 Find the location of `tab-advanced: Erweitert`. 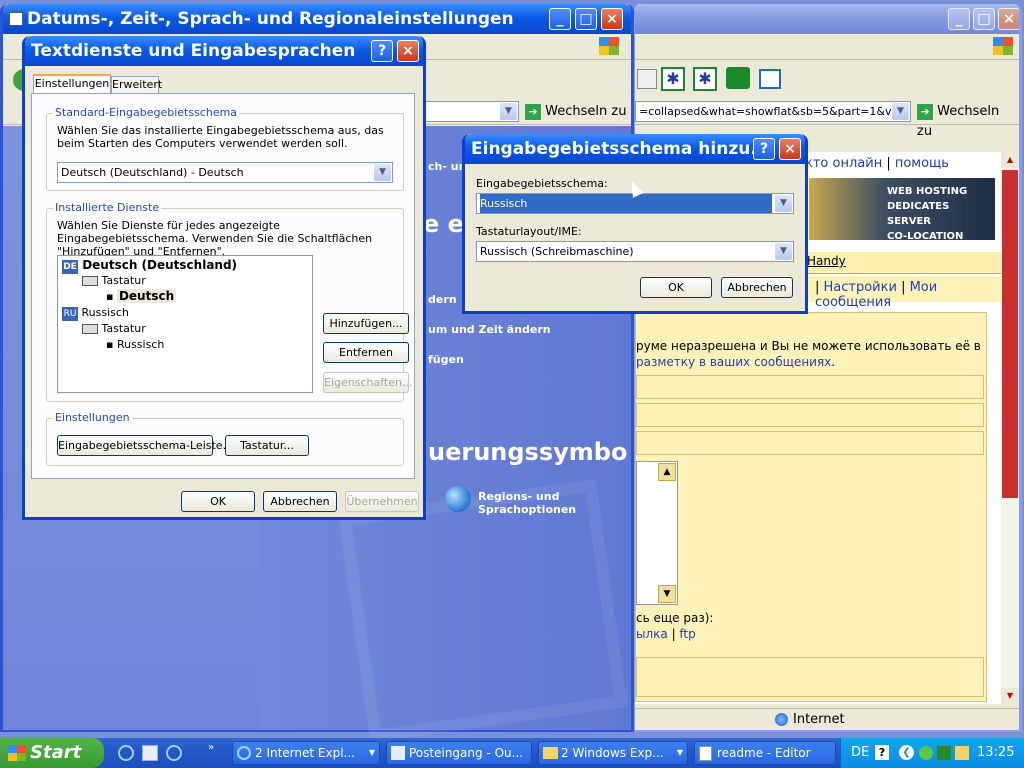

tab-advanced: Erweitert is located at coordinates (136, 85).